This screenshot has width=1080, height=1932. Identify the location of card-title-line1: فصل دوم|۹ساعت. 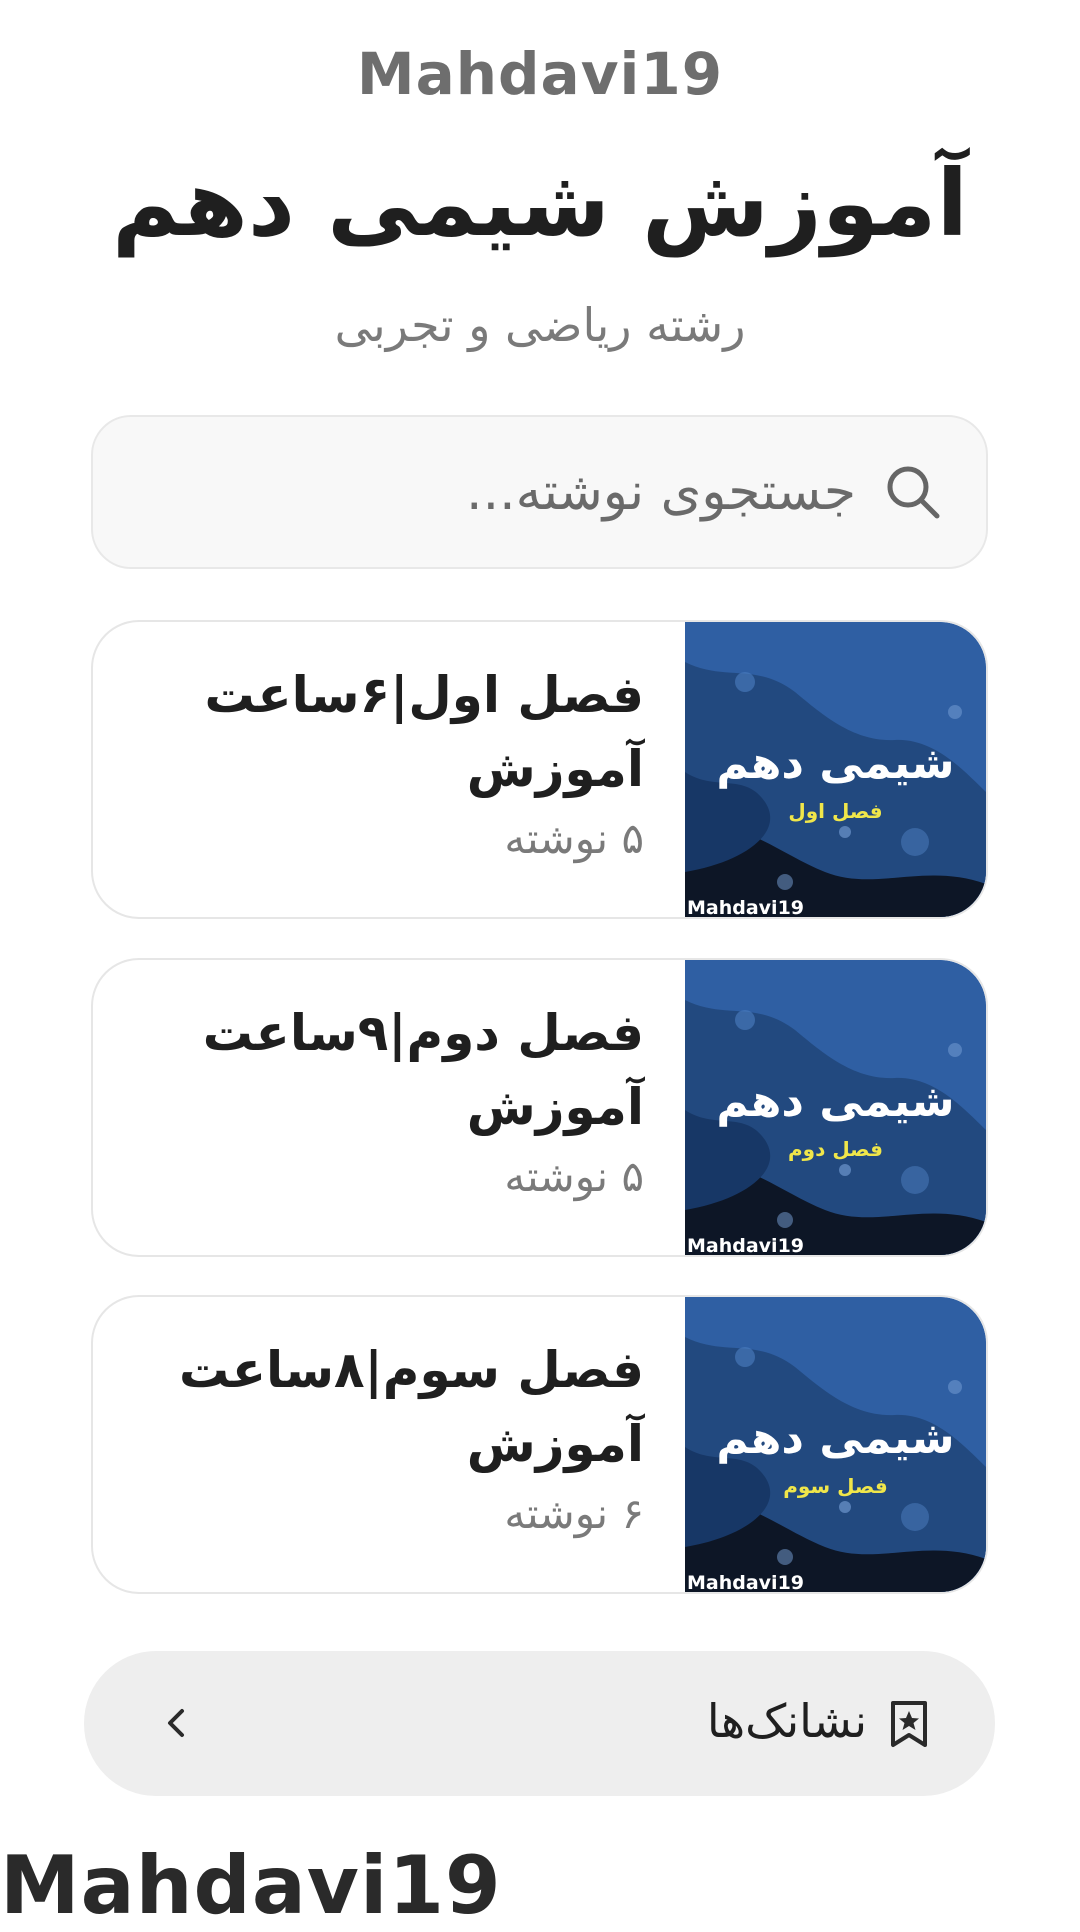
(394, 1033).